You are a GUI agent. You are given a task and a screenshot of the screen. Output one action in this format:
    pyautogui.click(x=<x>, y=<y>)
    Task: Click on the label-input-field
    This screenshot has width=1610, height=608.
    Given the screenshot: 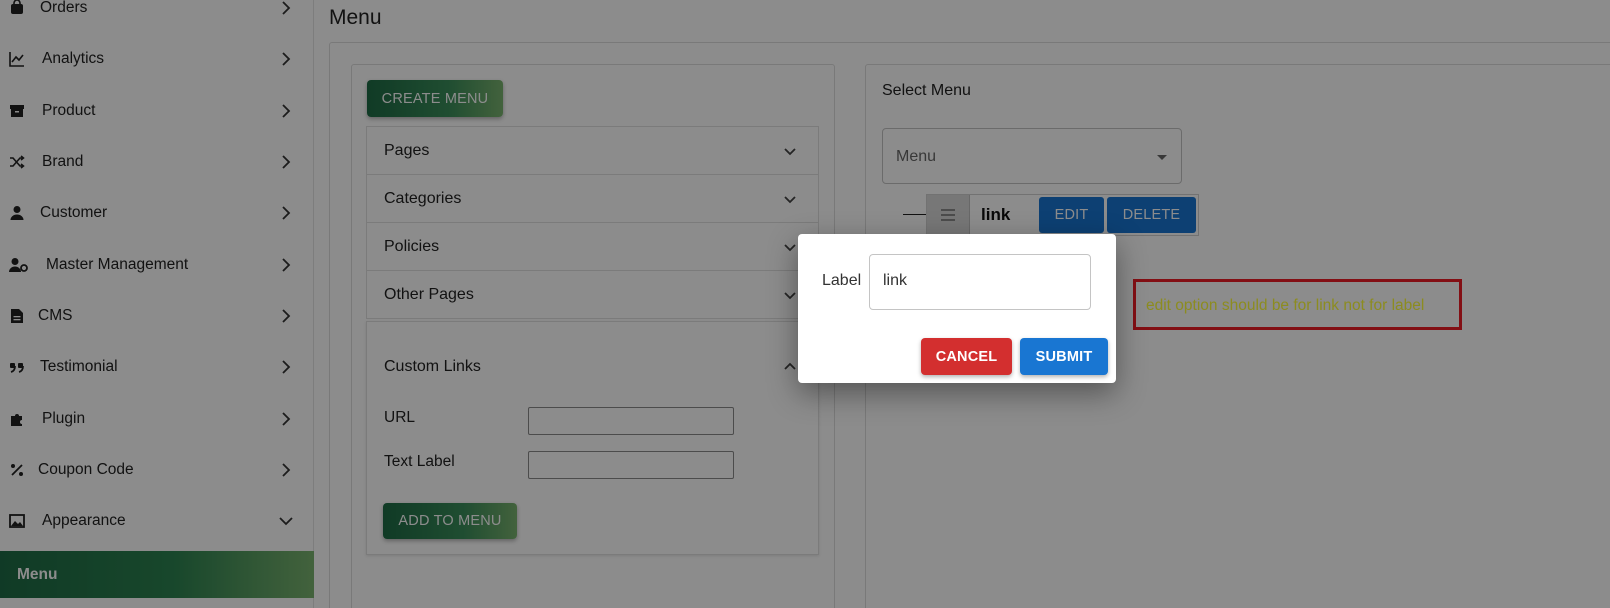 What is the action you would take?
    pyautogui.click(x=981, y=281)
    